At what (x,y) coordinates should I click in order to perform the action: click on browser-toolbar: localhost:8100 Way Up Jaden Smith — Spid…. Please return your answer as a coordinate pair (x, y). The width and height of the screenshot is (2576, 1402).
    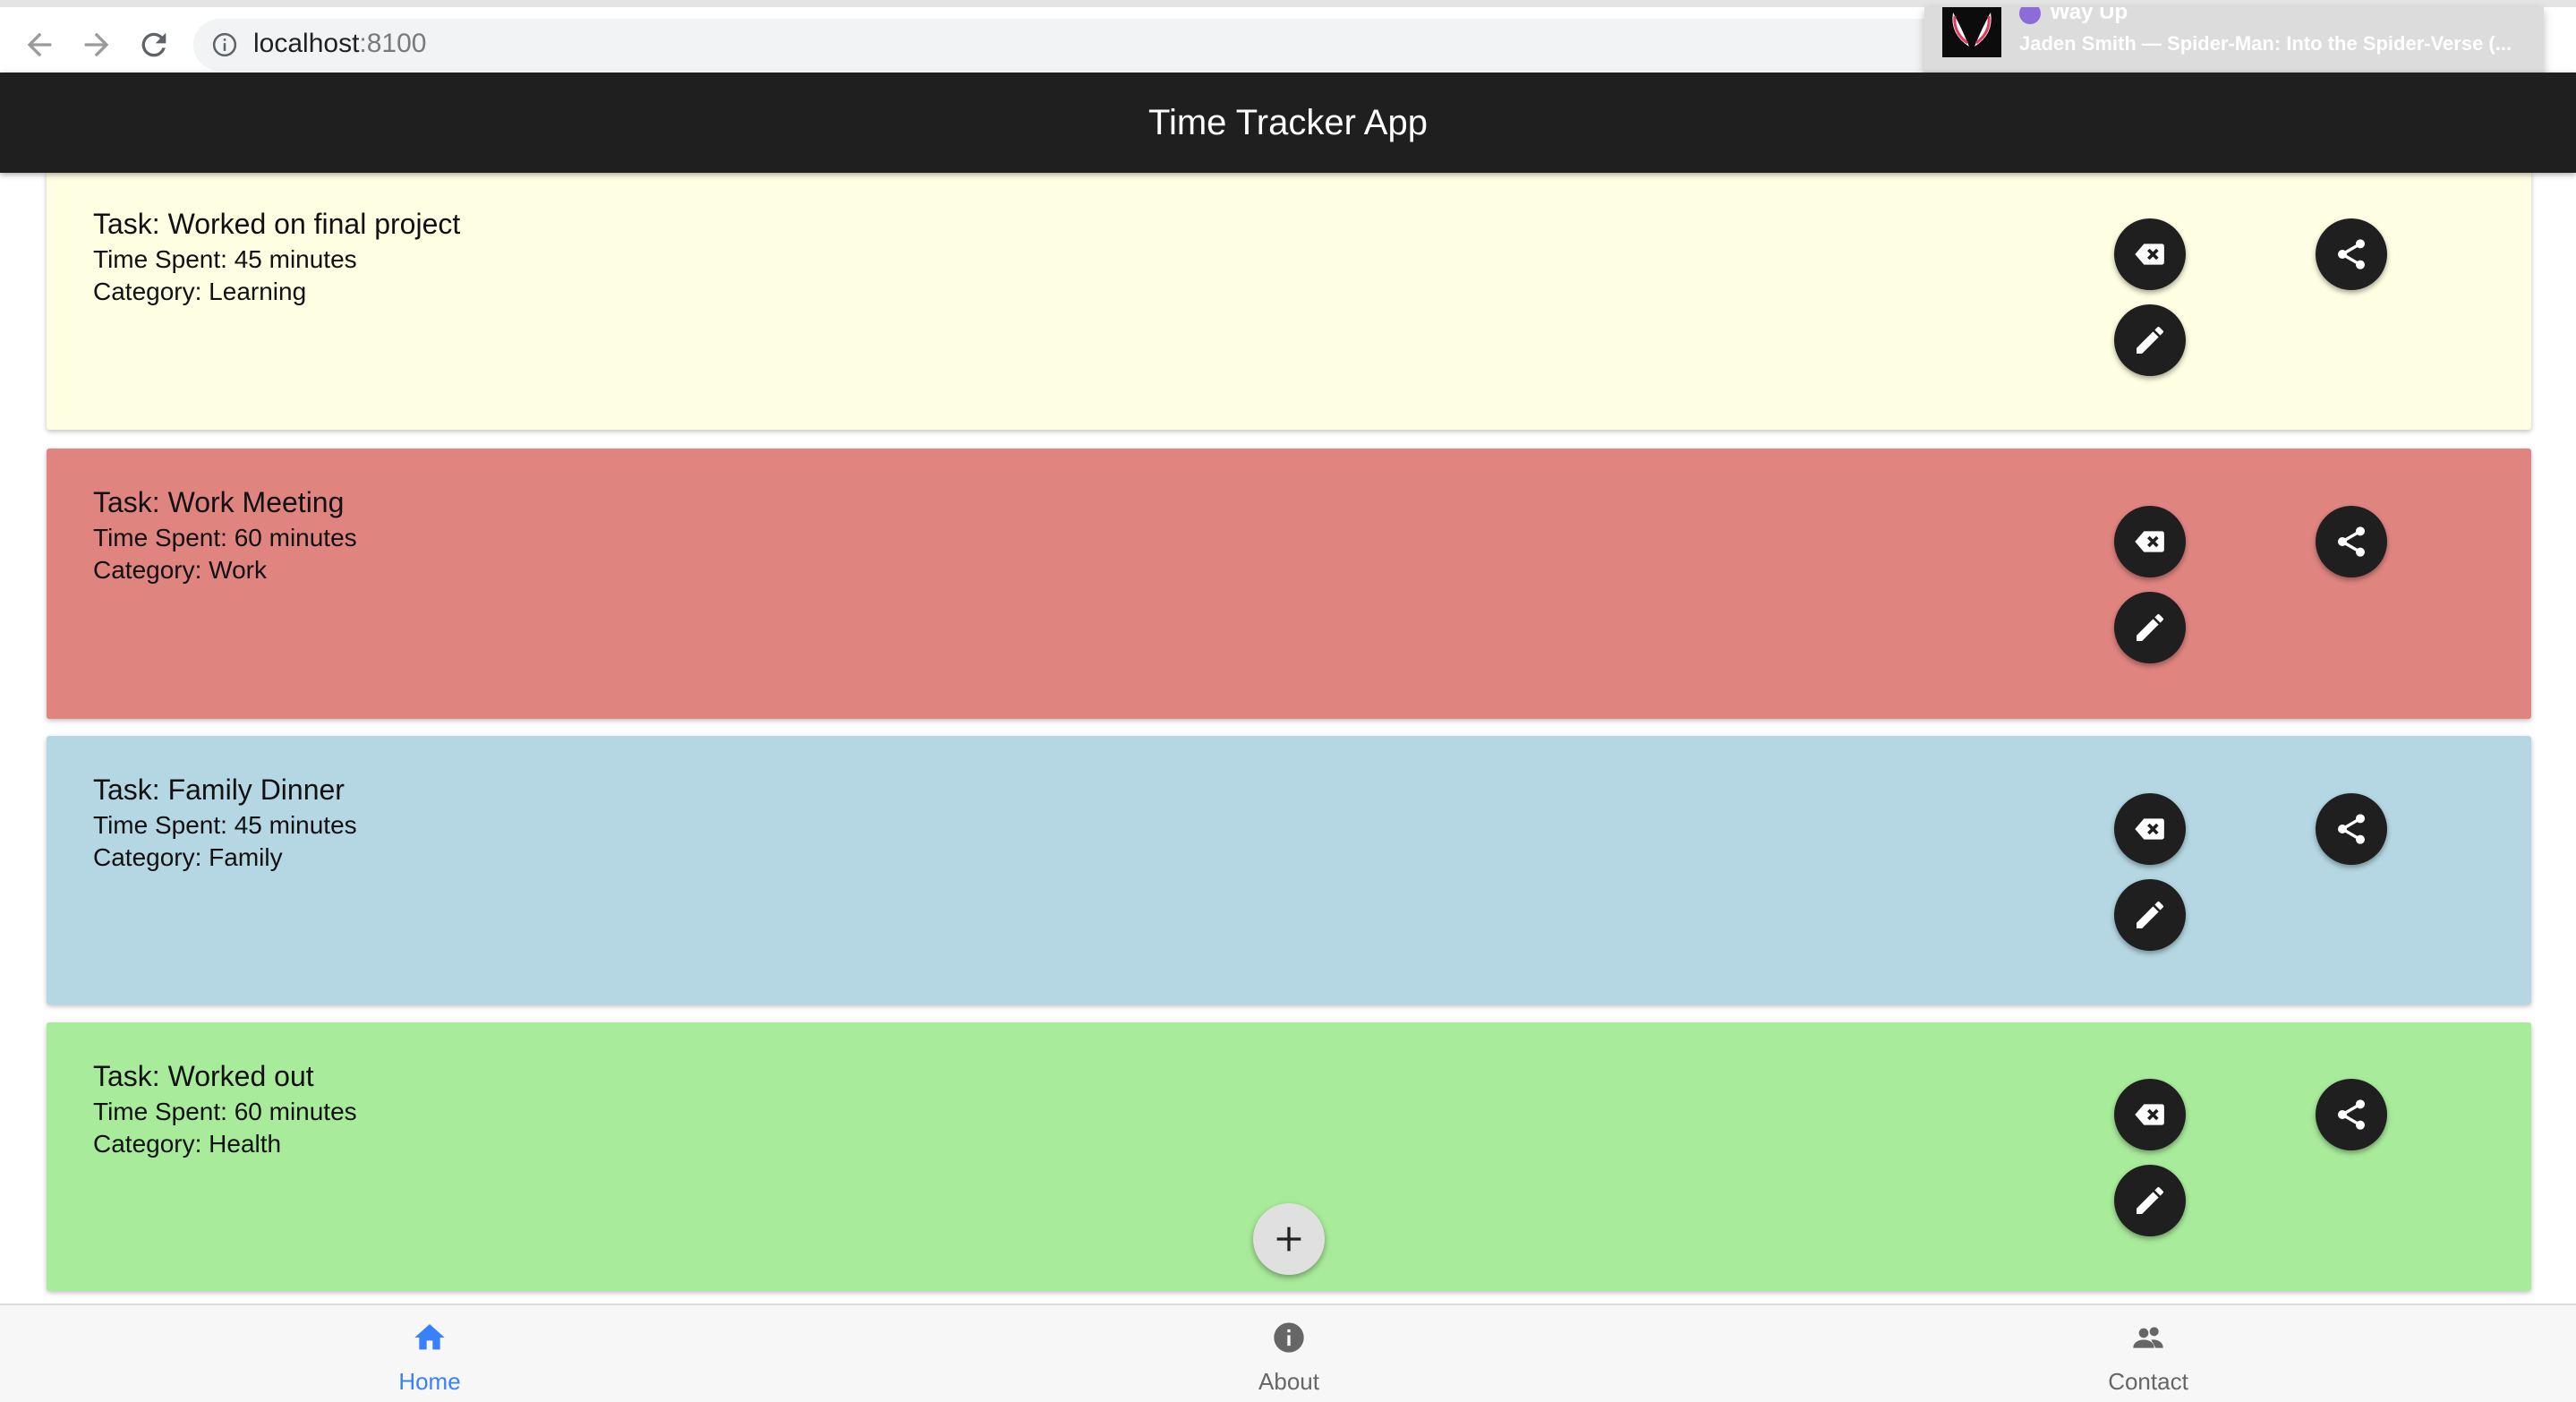
    Looking at the image, I should click on (1288, 42).